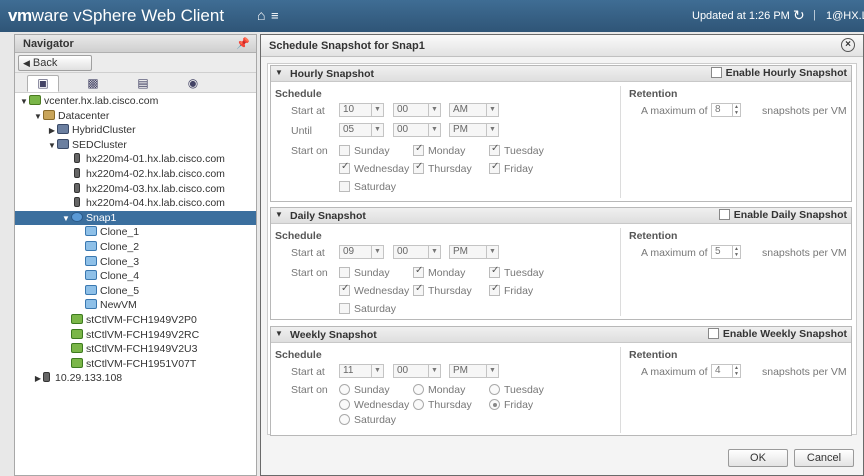 Image resolution: width=864 pixels, height=476 pixels. I want to click on tree-node: ▶ HybridCluster, so click(135, 130).